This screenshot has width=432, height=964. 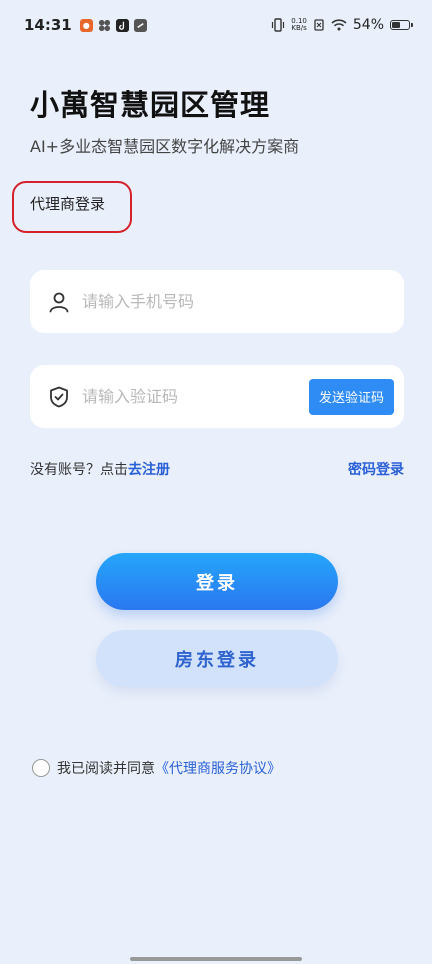 I want to click on fan-app-icon, so click(x=104, y=25).